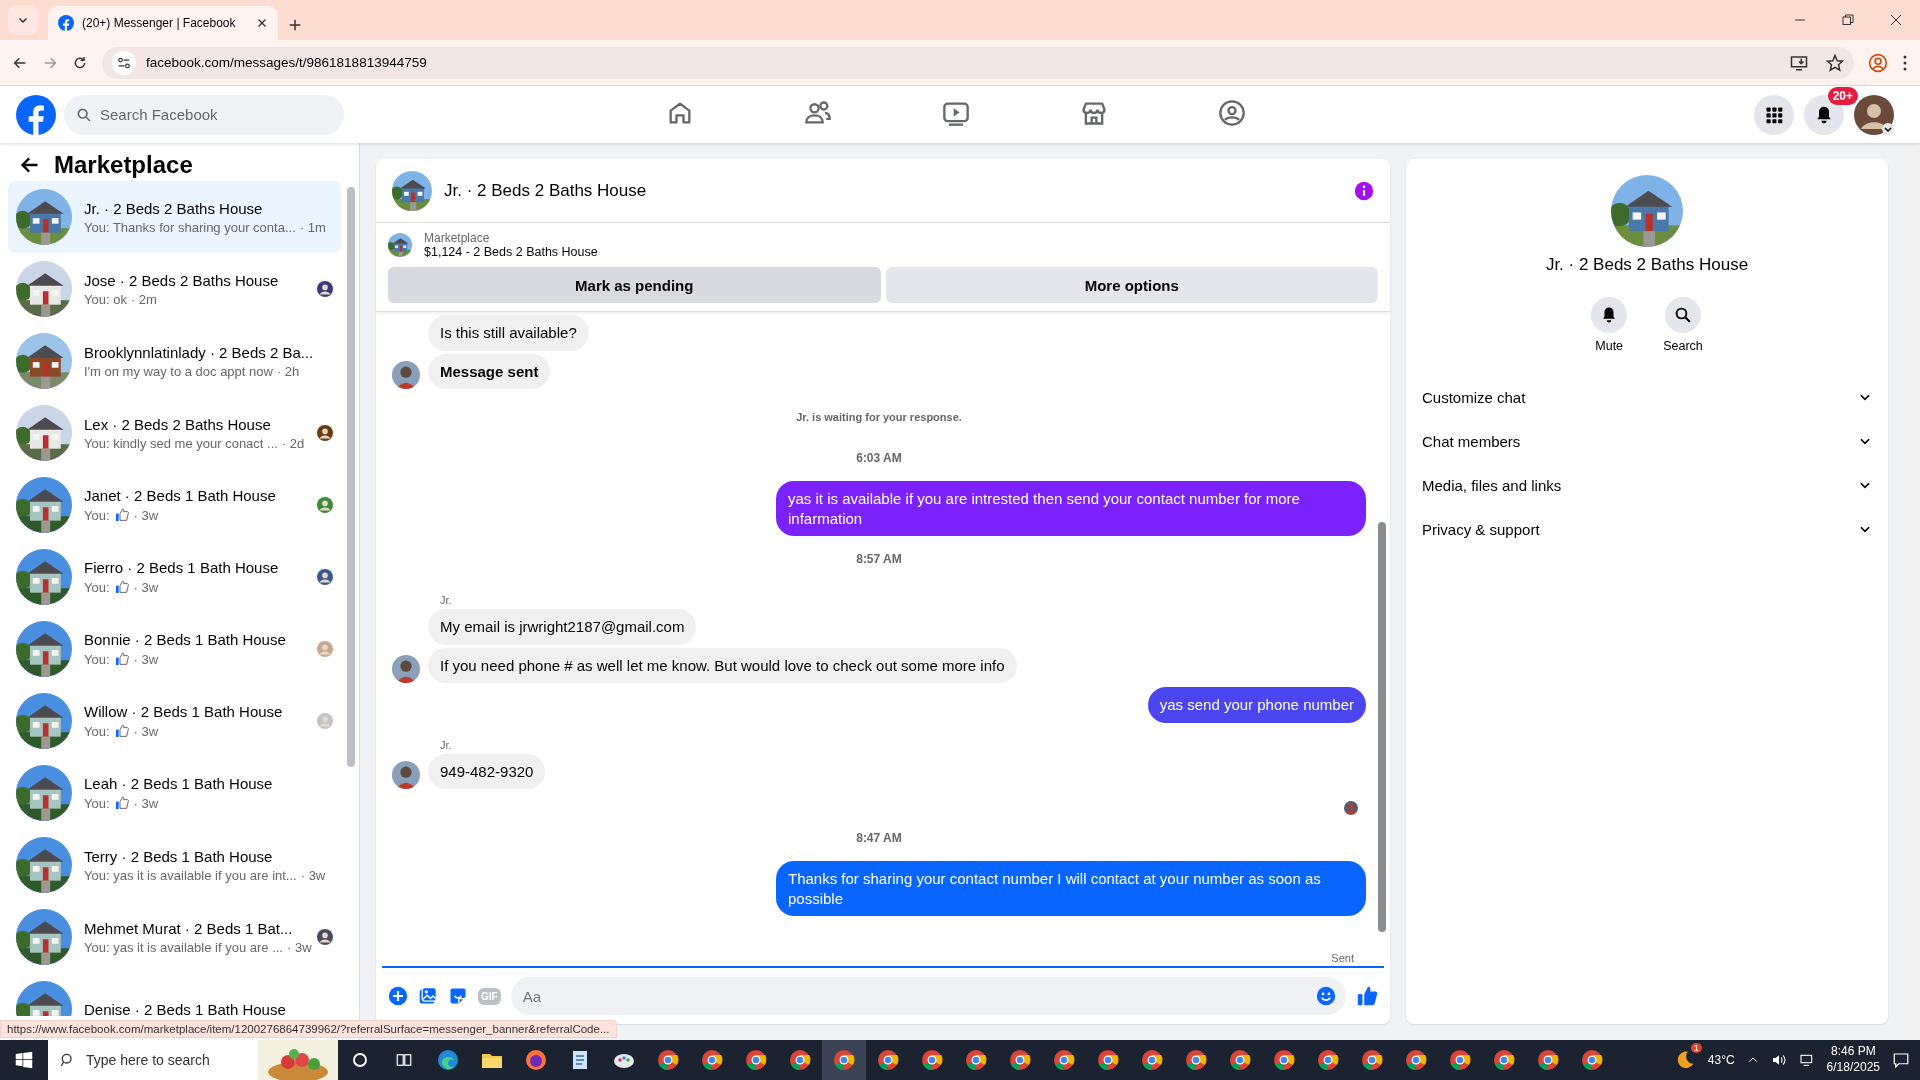 This screenshot has height=1080, width=1920. I want to click on restore-icon, so click(1848, 20).